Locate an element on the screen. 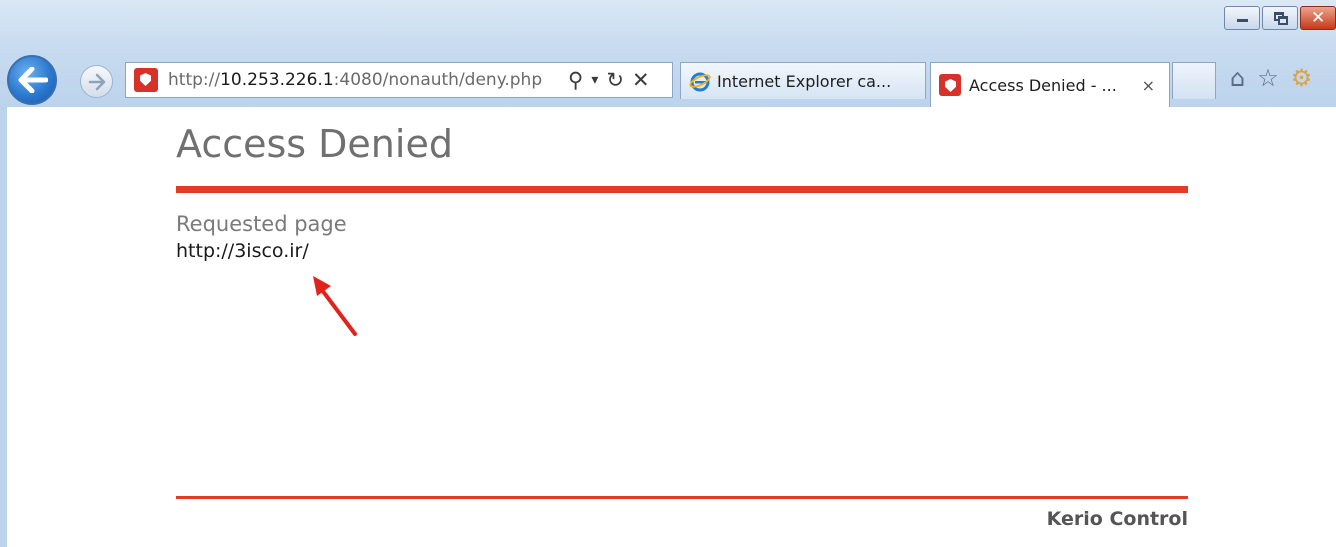  search-icon: ⚲ is located at coordinates (575, 80).